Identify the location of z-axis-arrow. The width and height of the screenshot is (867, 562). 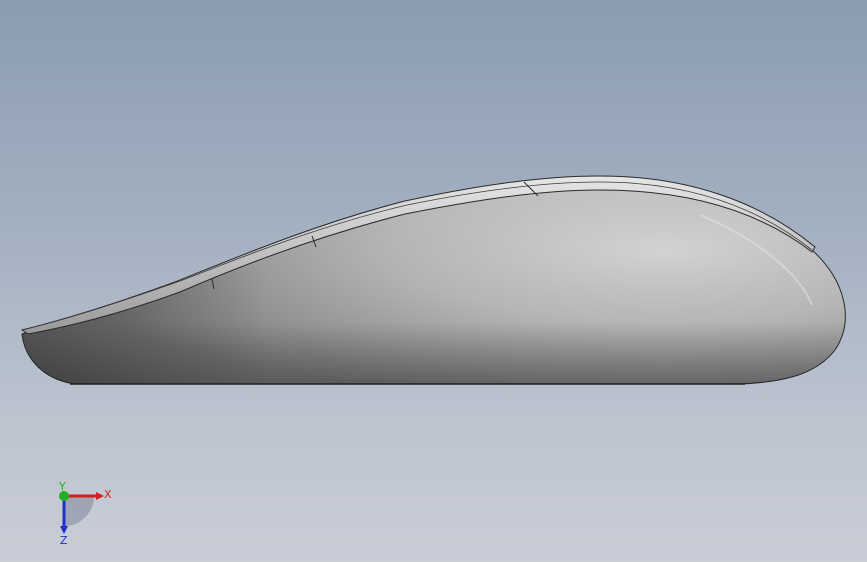
(64, 530).